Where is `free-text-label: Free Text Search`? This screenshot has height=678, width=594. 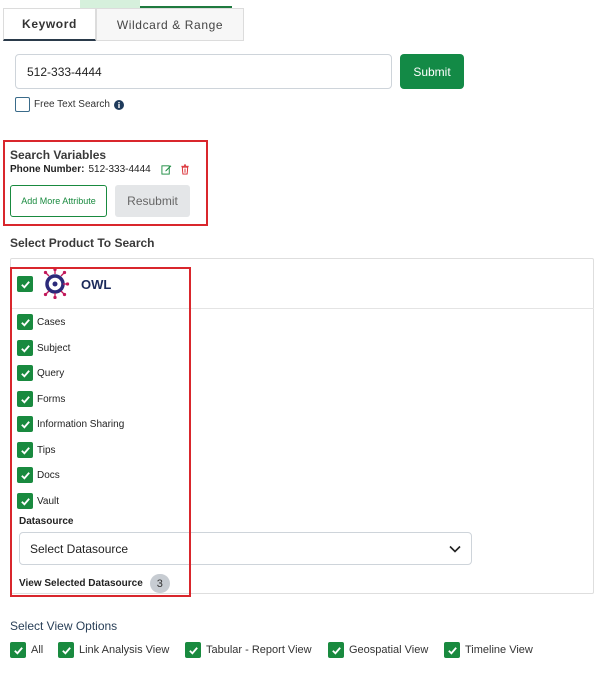 free-text-label: Free Text Search is located at coordinates (72, 104).